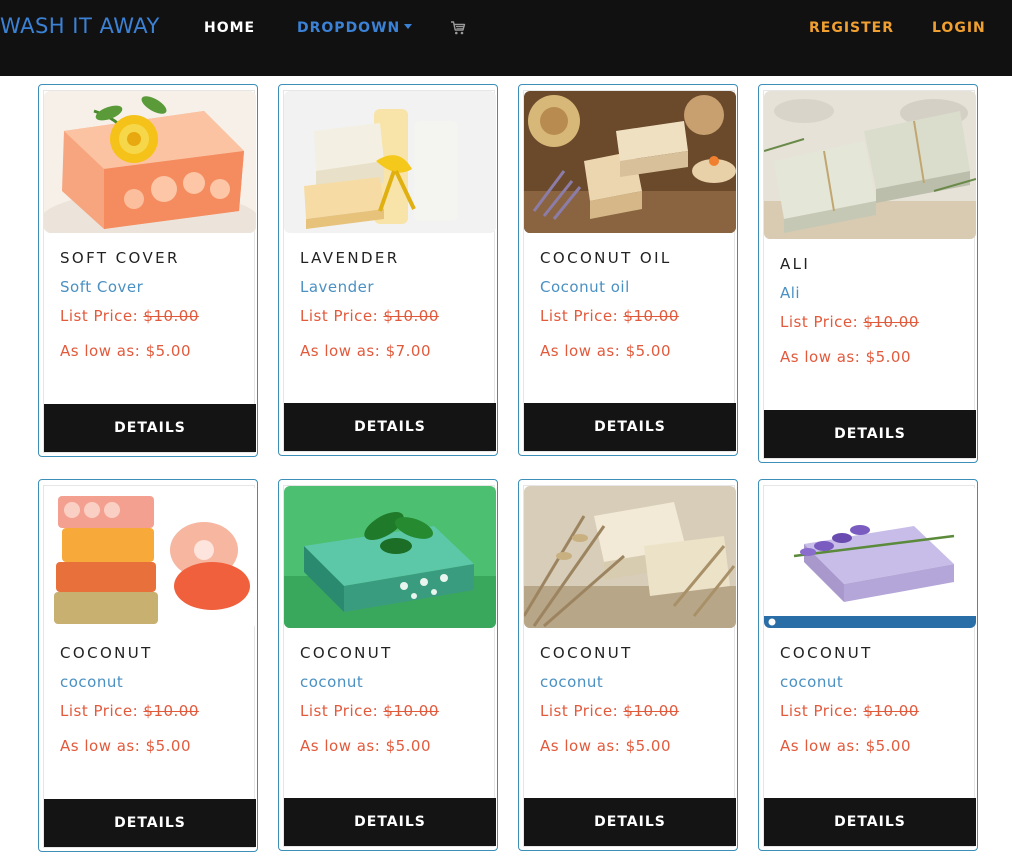 The height and width of the screenshot is (862, 1012). I want to click on nav-register-link: REGISTER, so click(851, 28).